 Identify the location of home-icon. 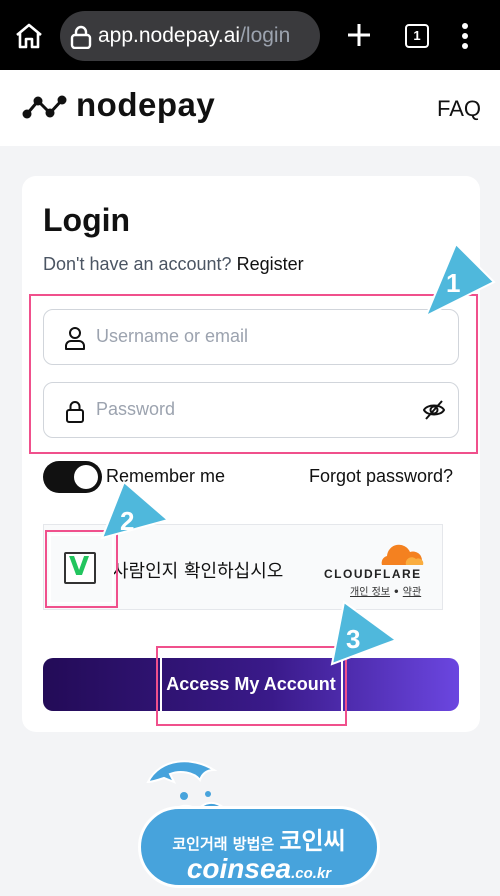
(29, 36).